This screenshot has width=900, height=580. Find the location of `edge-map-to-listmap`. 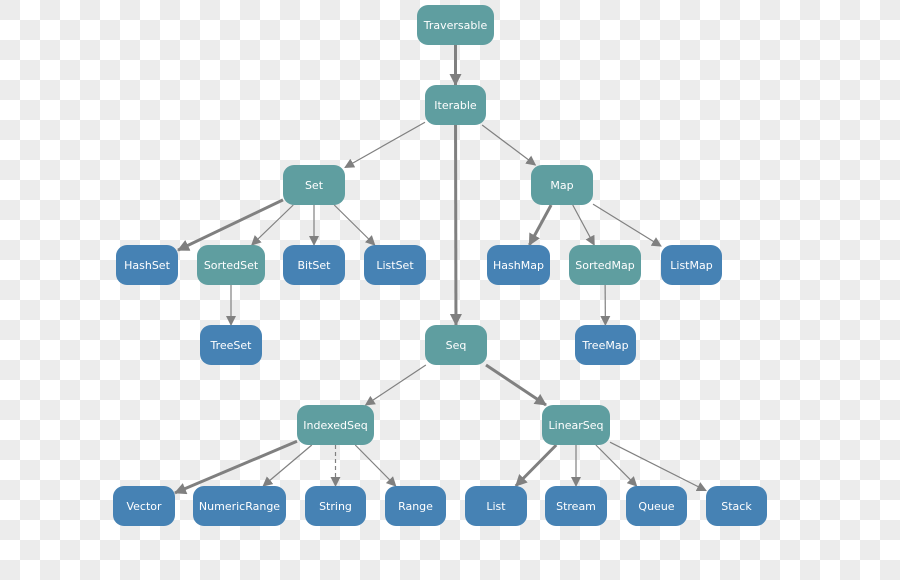

edge-map-to-listmap is located at coordinates (627, 225).